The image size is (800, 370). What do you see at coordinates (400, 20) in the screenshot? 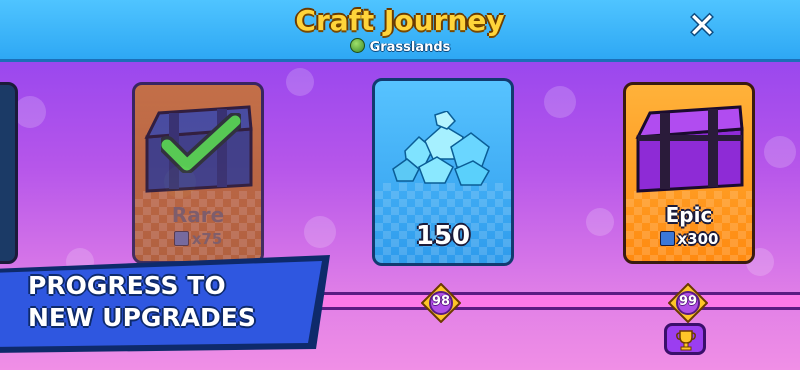
I see `page-title: Craft Journey` at bounding box center [400, 20].